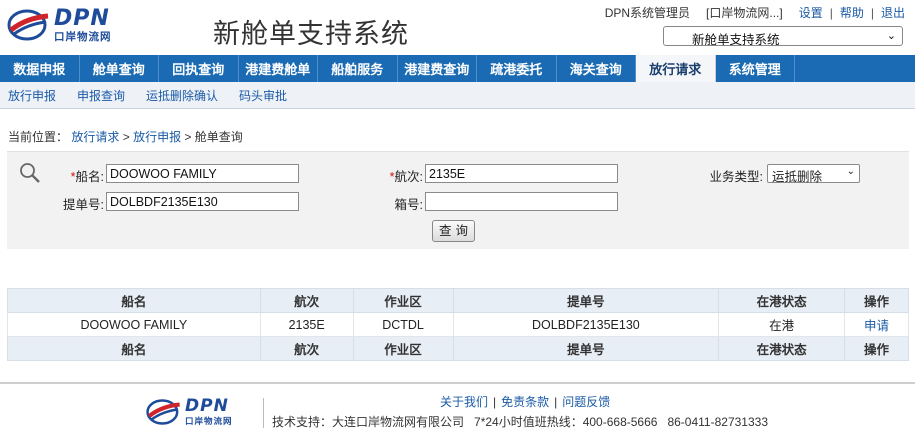 Image resolution: width=915 pixels, height=438 pixels. I want to click on column-footer: 航次, so click(306, 348).